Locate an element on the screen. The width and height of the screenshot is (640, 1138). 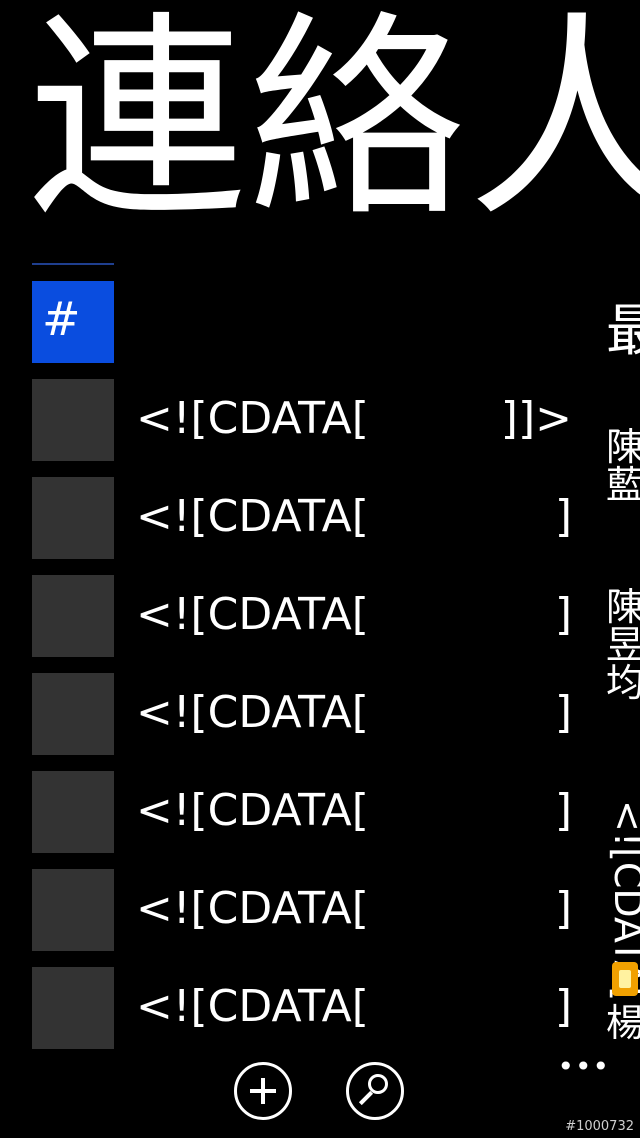
list-item-hash: # is located at coordinates (312, 330).